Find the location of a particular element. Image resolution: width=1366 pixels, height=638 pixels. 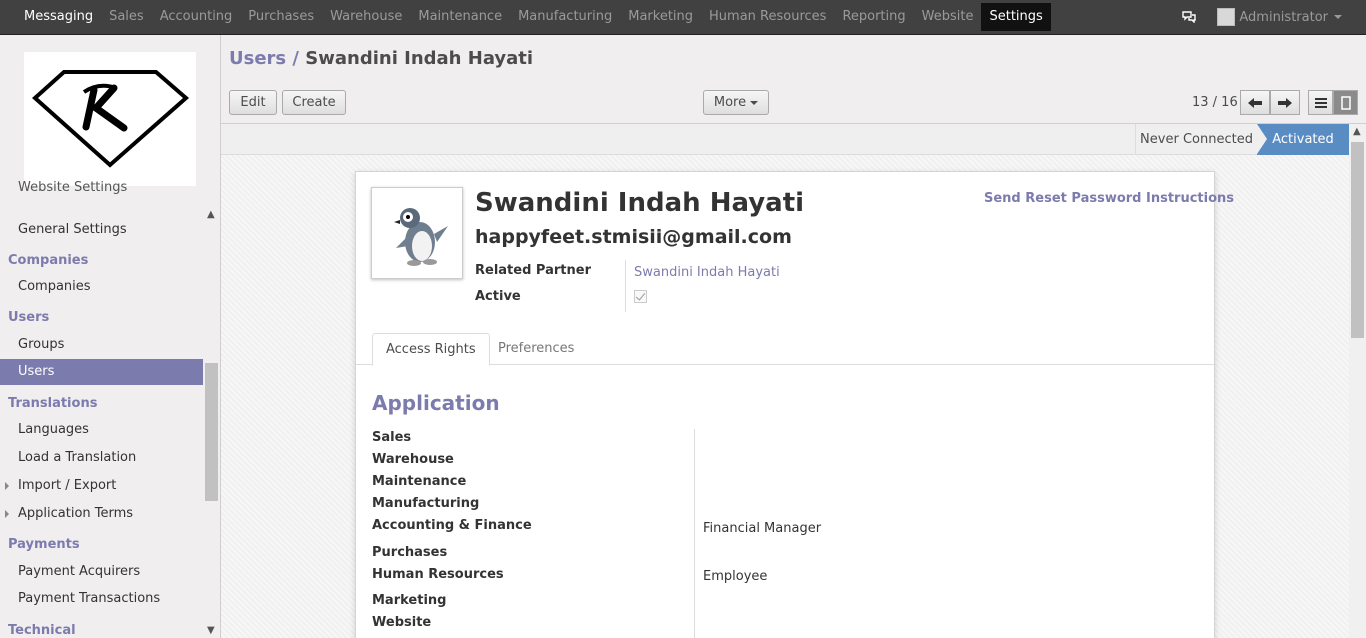

sidebar-item-users: Users is located at coordinates (101, 372).